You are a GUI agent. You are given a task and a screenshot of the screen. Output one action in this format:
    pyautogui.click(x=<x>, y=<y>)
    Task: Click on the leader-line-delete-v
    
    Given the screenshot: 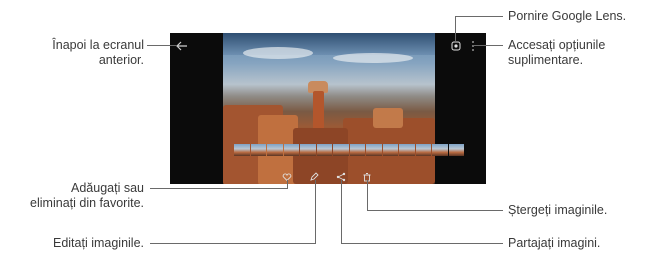 What is the action you would take?
    pyautogui.click(x=367, y=195)
    